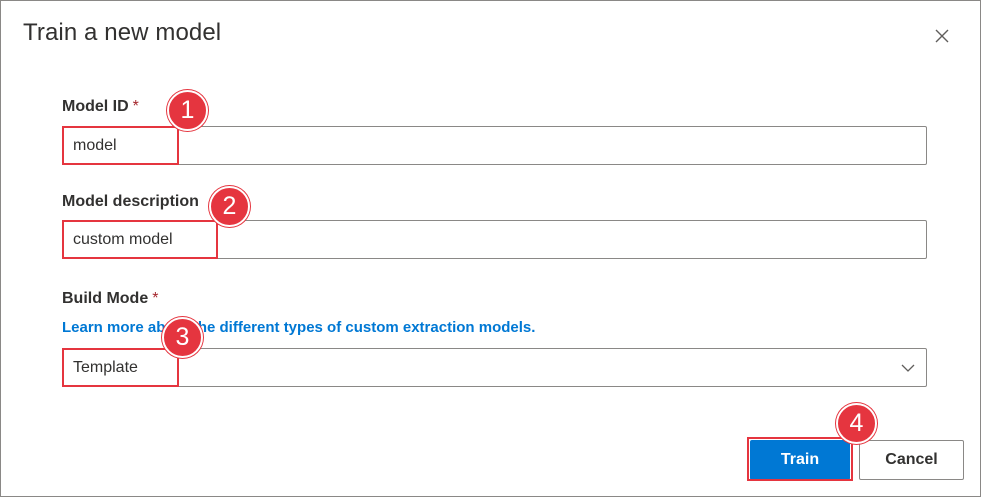 Image resolution: width=981 pixels, height=497 pixels. I want to click on build-mode-label-text: Build Mode, so click(105, 298).